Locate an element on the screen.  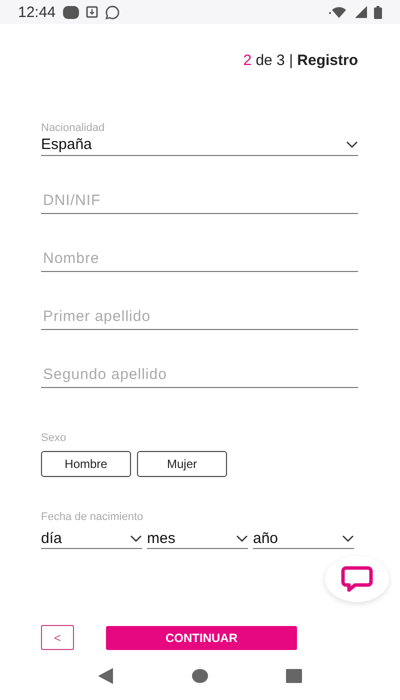
step-indicator: 2 de 3 | Registro is located at coordinates (300, 61).